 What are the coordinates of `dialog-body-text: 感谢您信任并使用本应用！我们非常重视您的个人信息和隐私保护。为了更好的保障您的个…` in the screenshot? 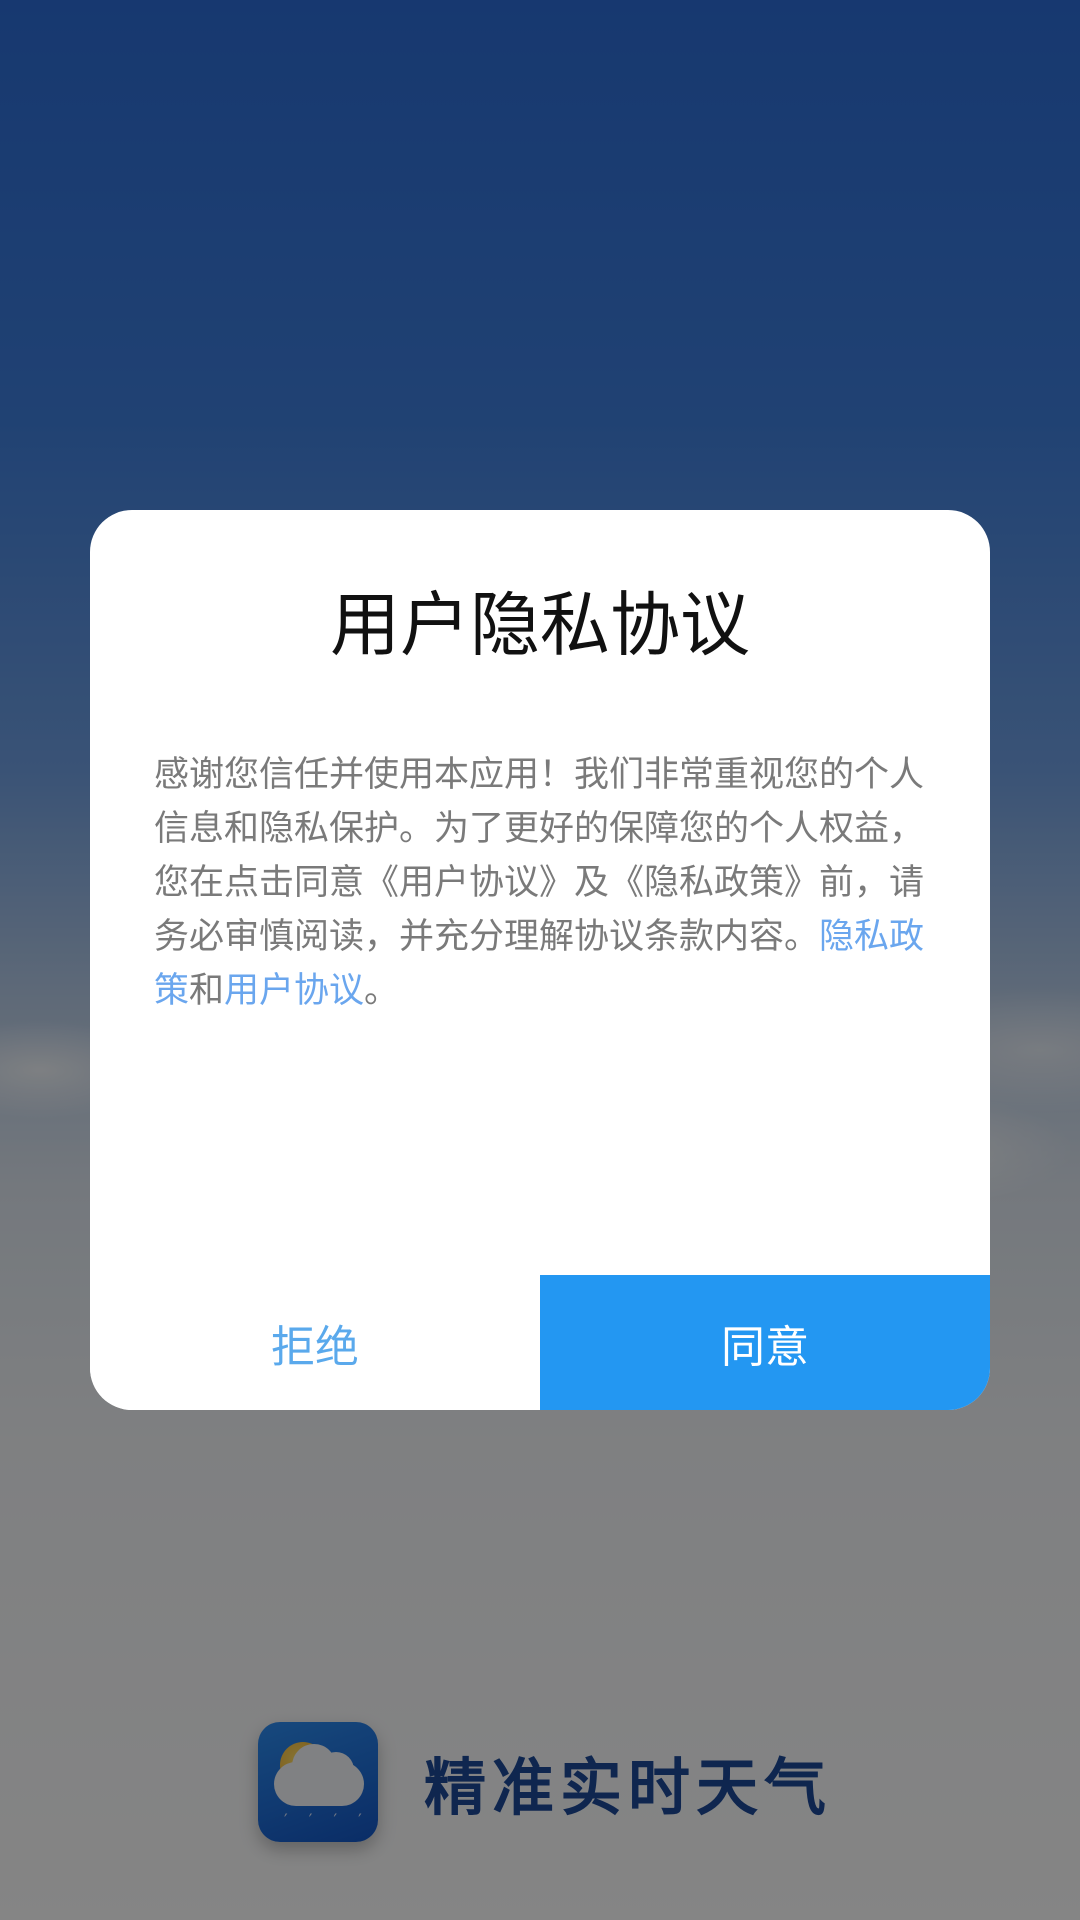 It's located at (539, 856).